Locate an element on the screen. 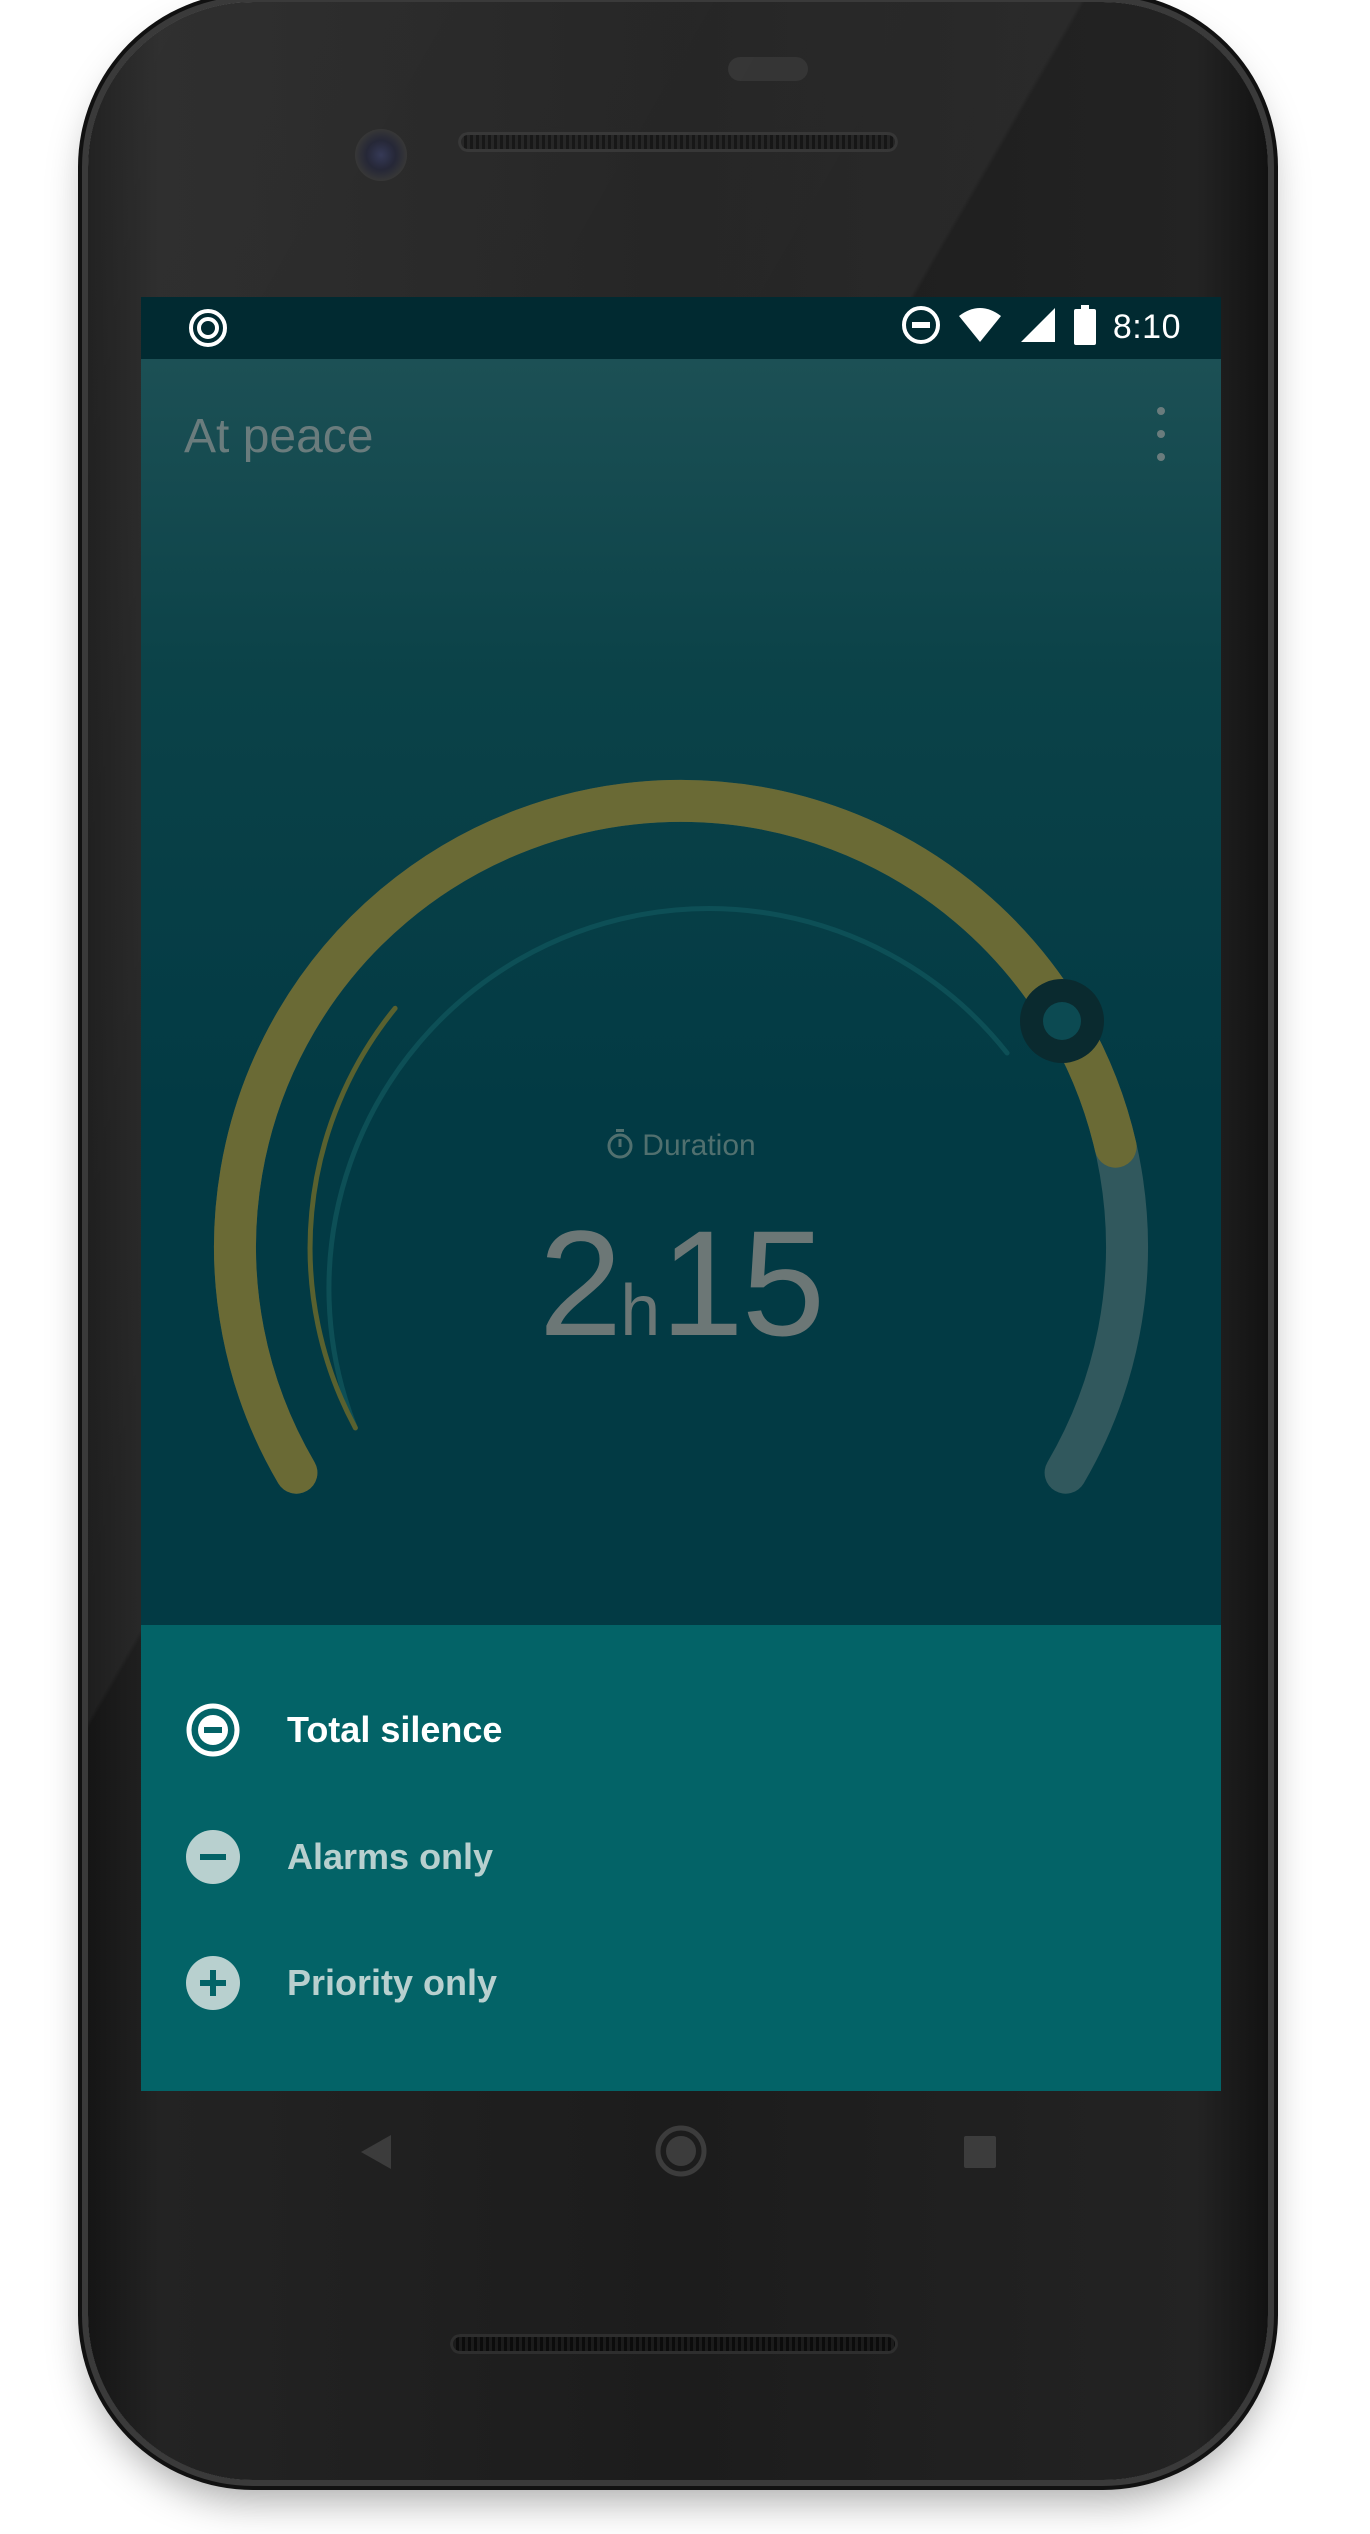  mode-alarms-only: Alarms only is located at coordinates (681, 1857).